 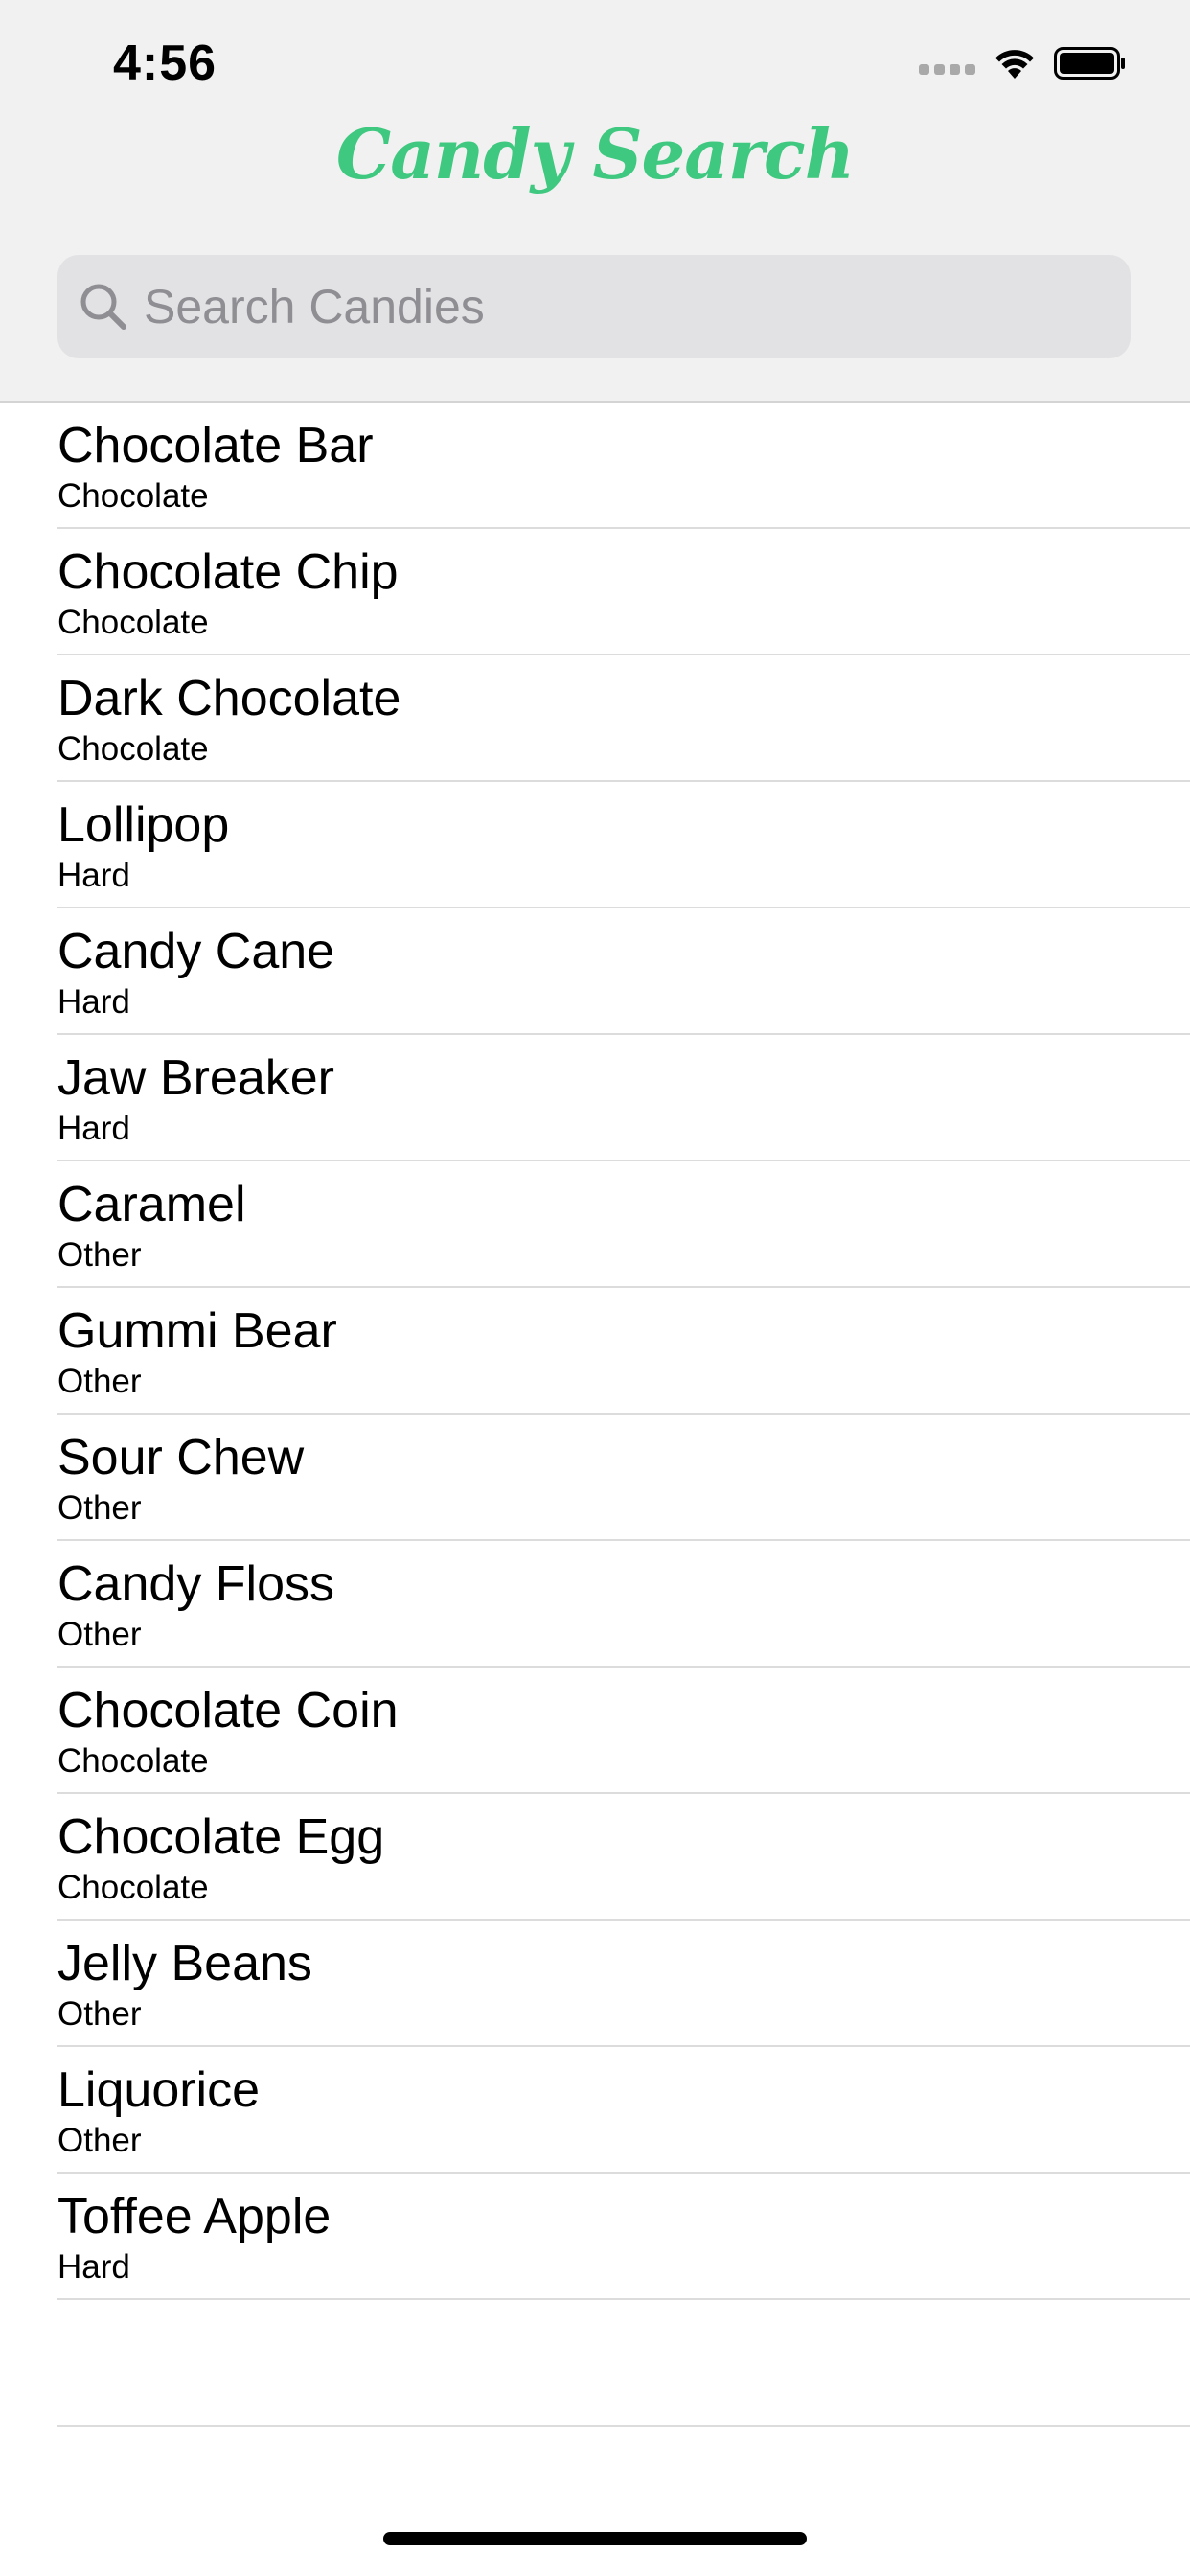 I want to click on wifi-icon, so click(x=1015, y=64).